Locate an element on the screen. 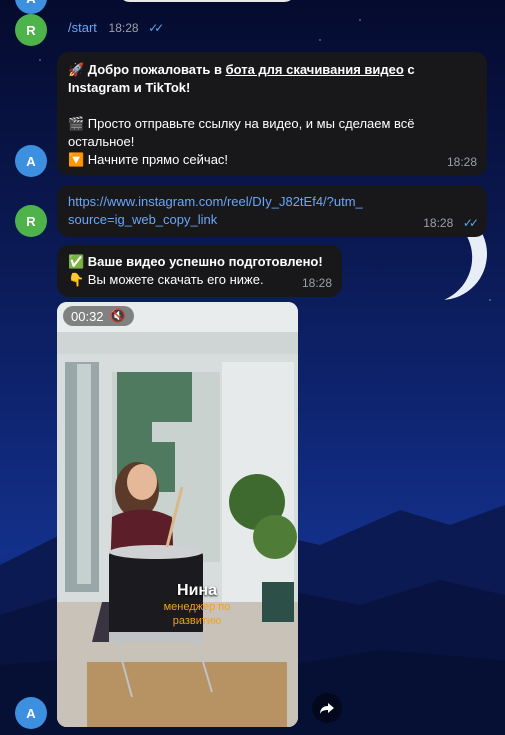 The height and width of the screenshot is (735, 505). video-caption: Нина менеджер по развитию is located at coordinates (197, 605).